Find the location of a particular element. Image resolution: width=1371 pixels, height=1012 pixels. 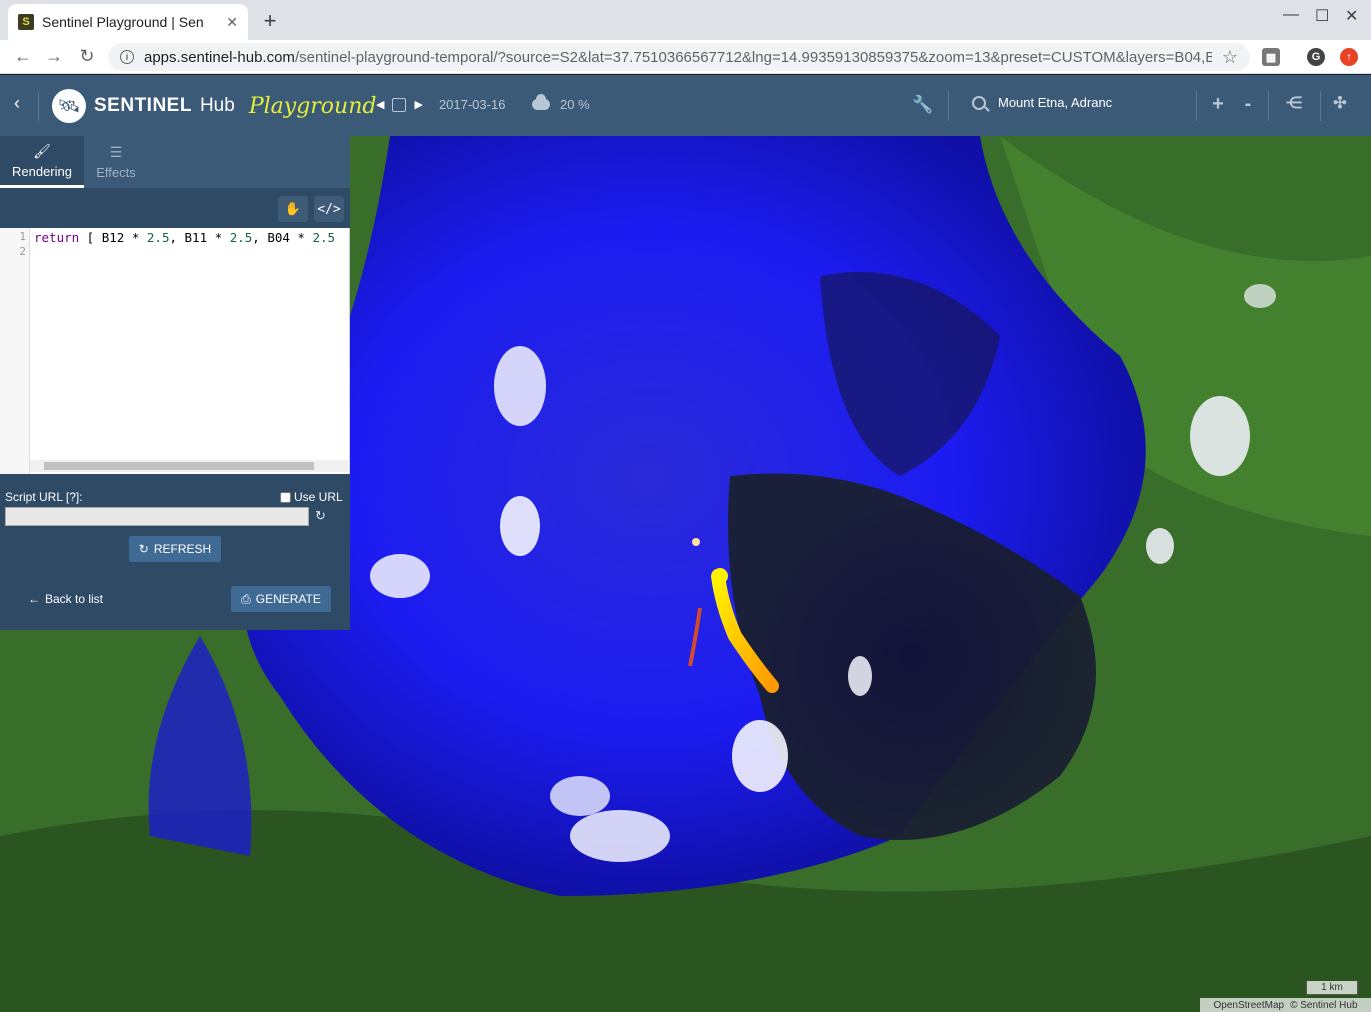

map-scale-bar: 1 km is located at coordinates (1332, 988).